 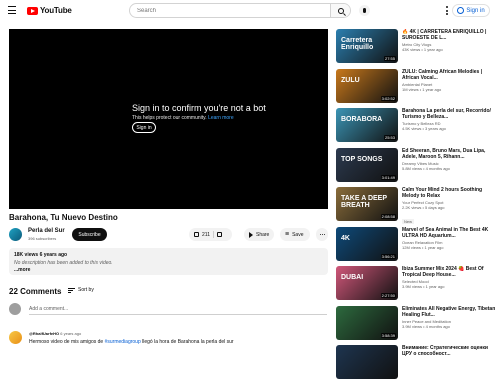 What do you see at coordinates (199, 108) in the screenshot?
I see `bot-check-title: Sign in to confirm you're not a bot` at bounding box center [199, 108].